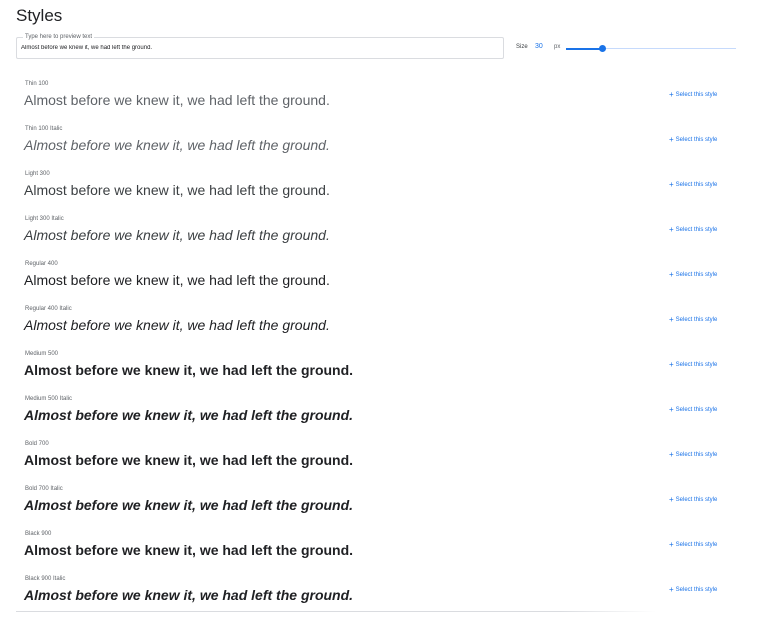 This screenshot has width=761, height=636. What do you see at coordinates (37, 444) in the screenshot?
I see `style-name: Bold 700` at bounding box center [37, 444].